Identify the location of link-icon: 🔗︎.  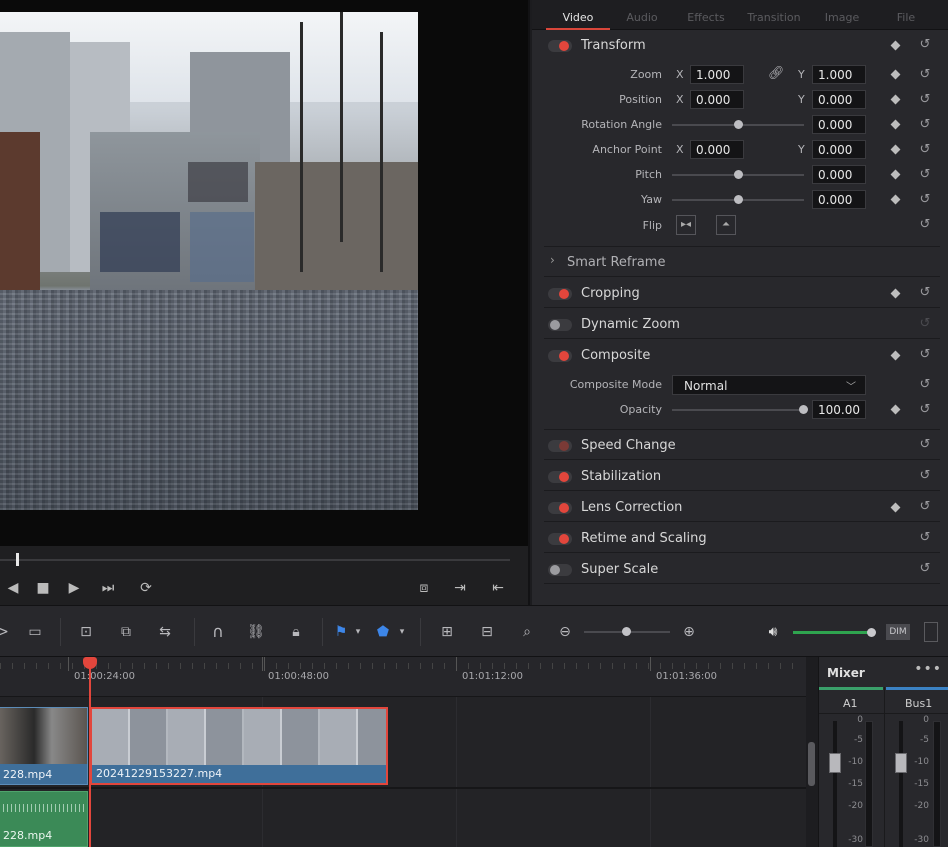
(776, 73).